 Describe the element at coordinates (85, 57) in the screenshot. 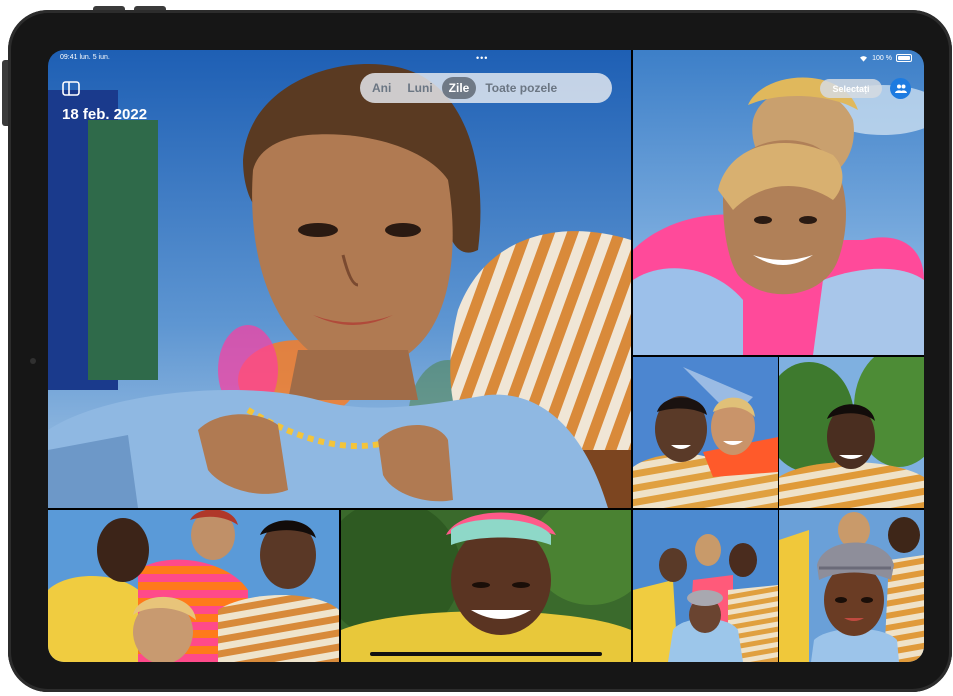

I see `status-time: 09:41 lun. 5 iun.` at that location.